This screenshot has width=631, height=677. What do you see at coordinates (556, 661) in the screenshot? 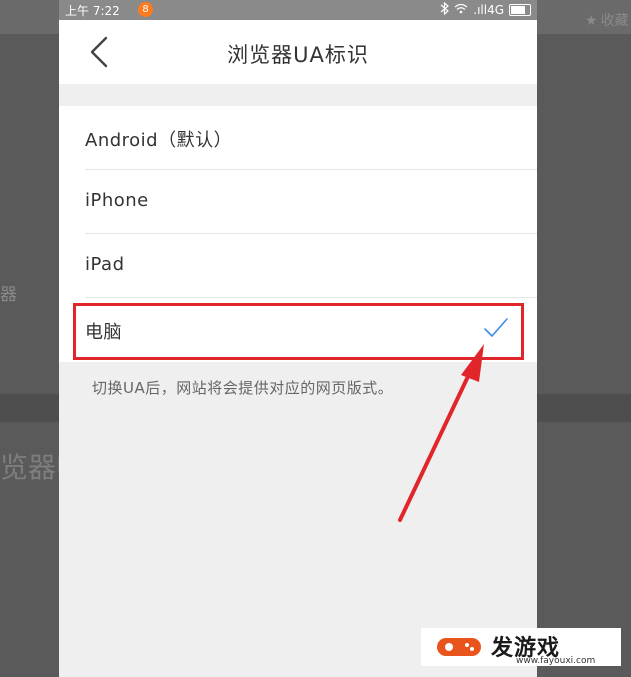
I see `watermark-url: www.fayouxi.com` at bounding box center [556, 661].